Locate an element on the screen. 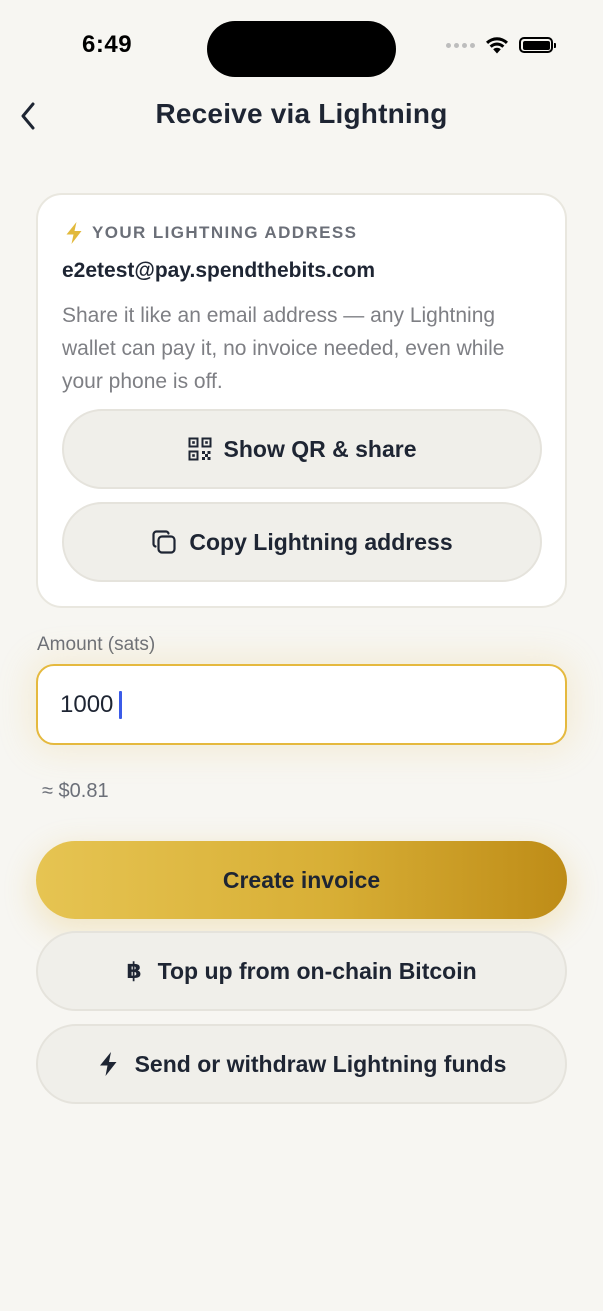  create-invoice-label: Create invoice is located at coordinates (301, 879).